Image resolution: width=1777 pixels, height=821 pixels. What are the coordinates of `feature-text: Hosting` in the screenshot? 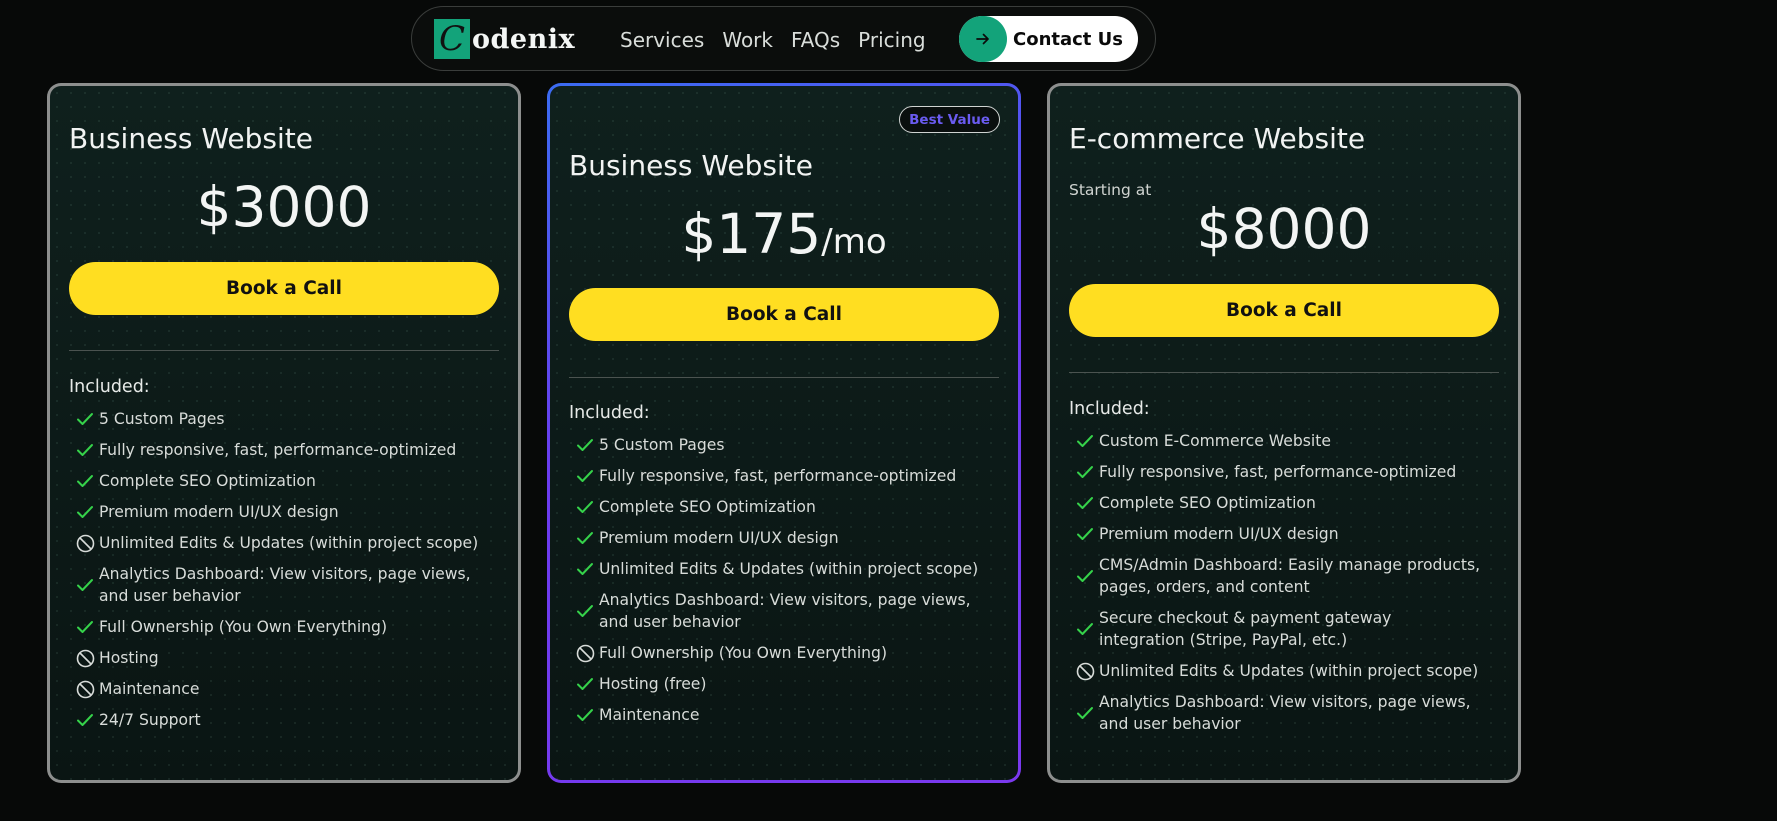 It's located at (129, 658).